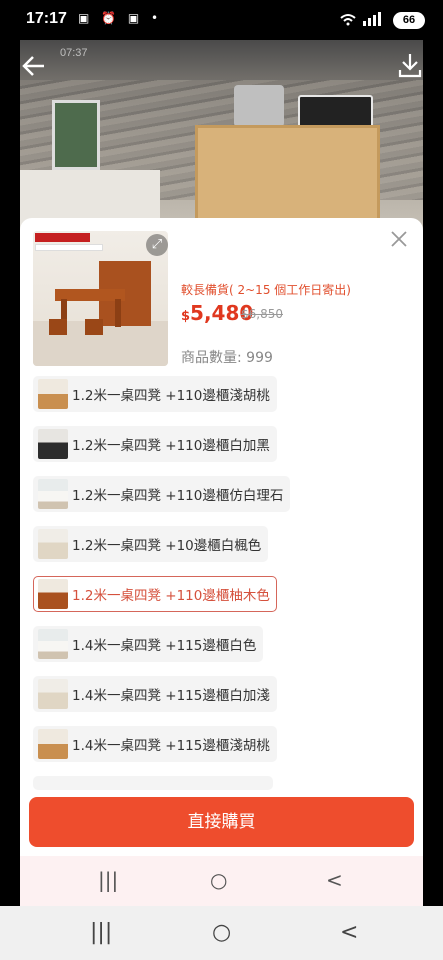 The height and width of the screenshot is (960, 443). I want to click on product-thumbnail: ⤢, so click(100, 298).